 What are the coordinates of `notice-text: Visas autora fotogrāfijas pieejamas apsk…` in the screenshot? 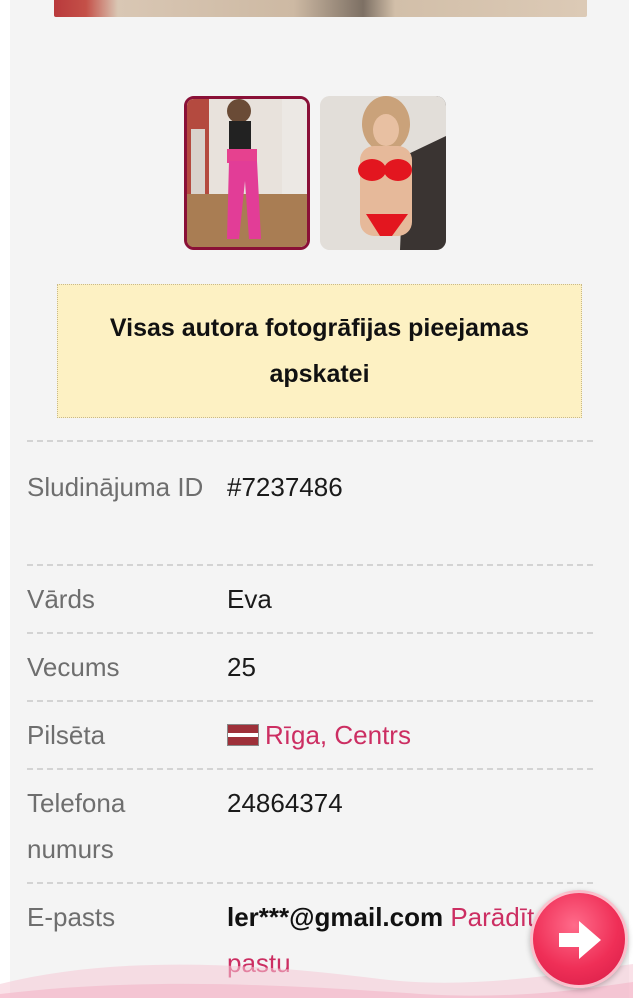 It's located at (319, 351).